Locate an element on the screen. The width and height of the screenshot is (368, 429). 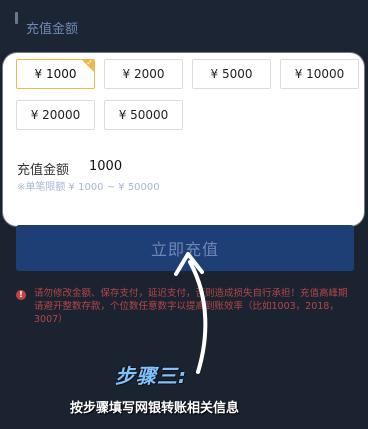
tutorial-step-description: 按步骤填写网银转账相关信息 is located at coordinates (155, 408).